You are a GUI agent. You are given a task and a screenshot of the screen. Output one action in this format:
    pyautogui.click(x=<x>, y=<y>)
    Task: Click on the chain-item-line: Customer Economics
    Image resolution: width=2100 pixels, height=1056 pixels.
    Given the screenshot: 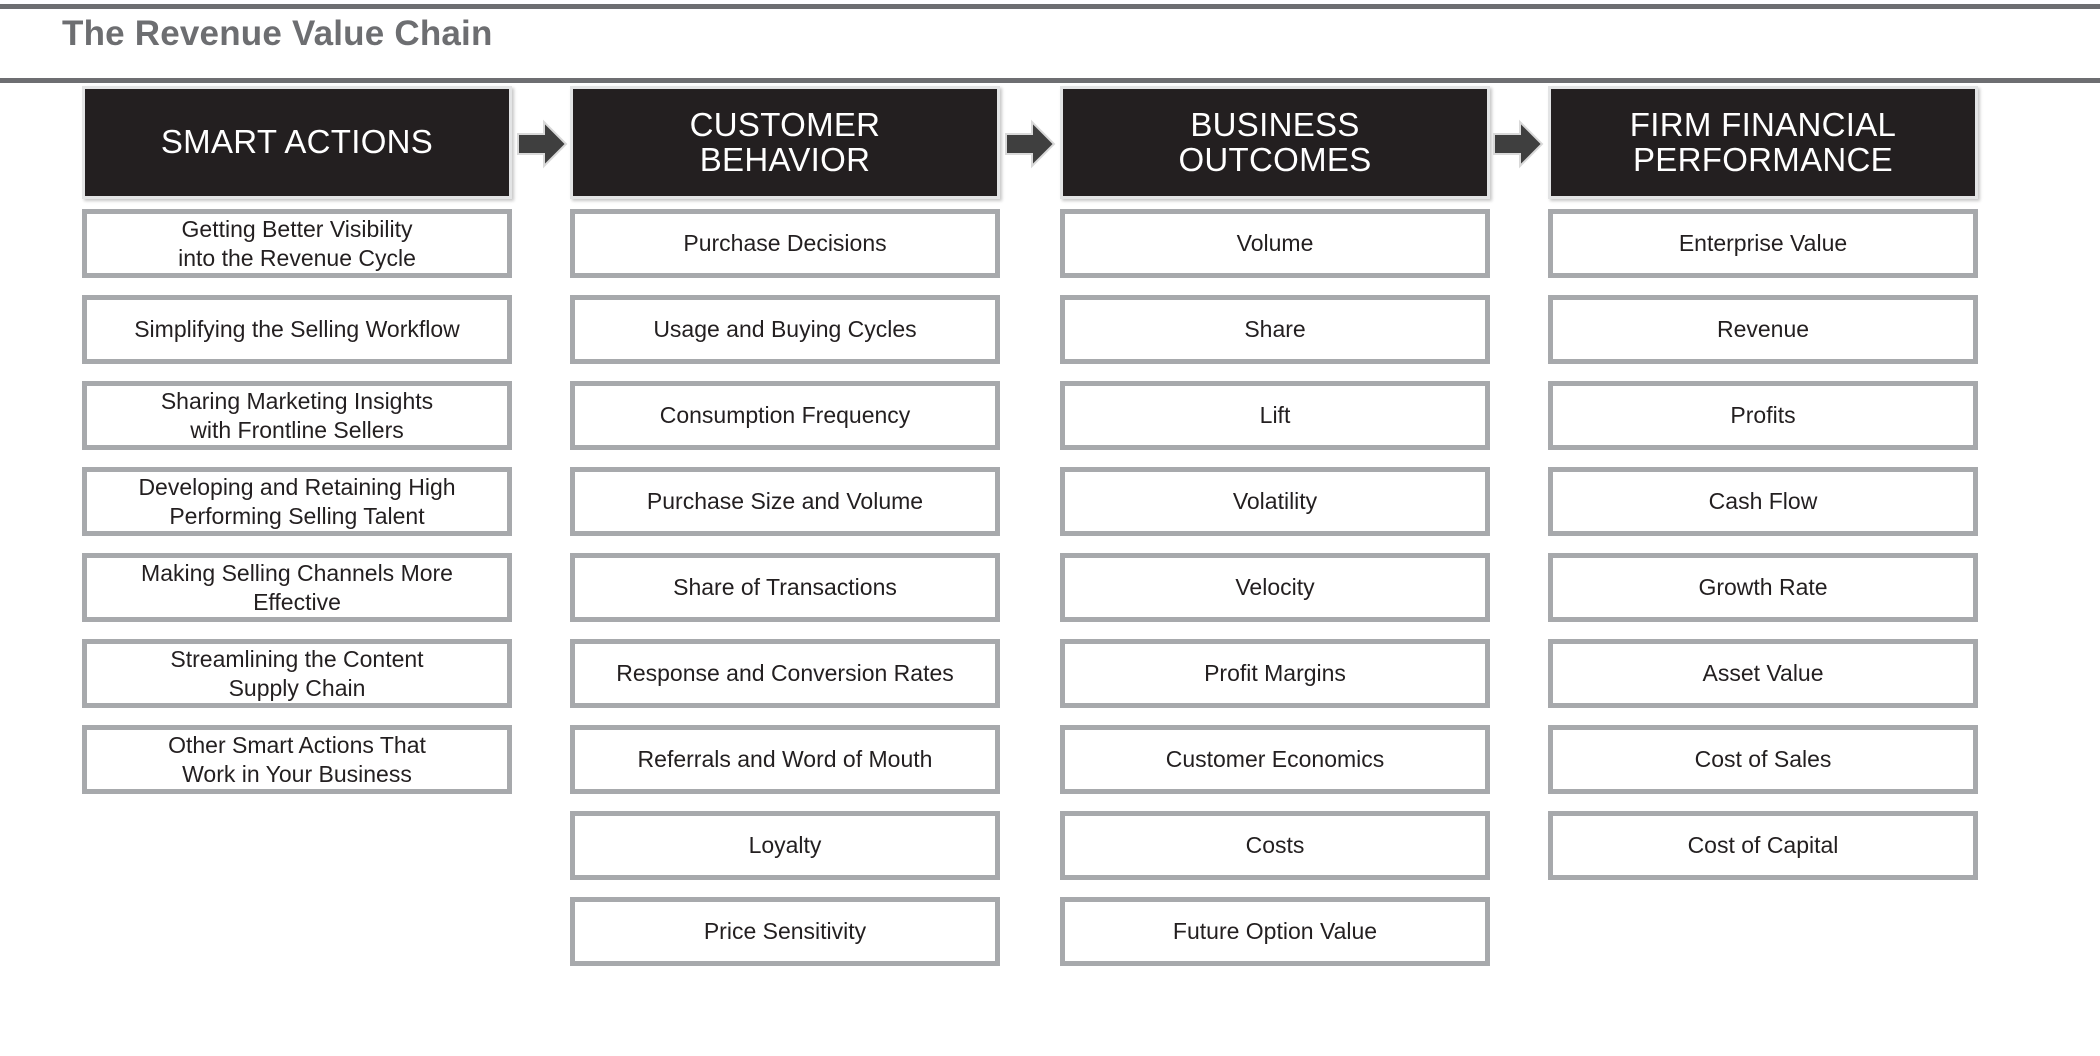 What is the action you would take?
    pyautogui.click(x=1275, y=759)
    